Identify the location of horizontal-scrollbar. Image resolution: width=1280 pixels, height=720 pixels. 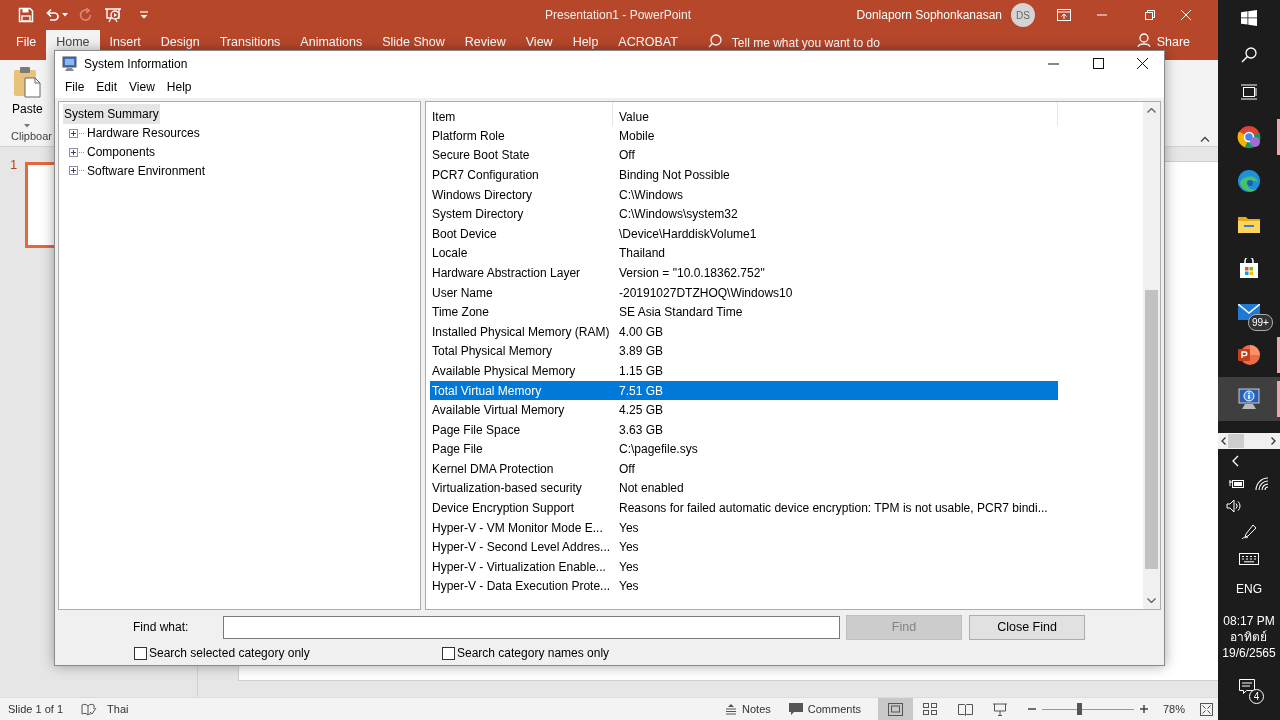
(1249, 440).